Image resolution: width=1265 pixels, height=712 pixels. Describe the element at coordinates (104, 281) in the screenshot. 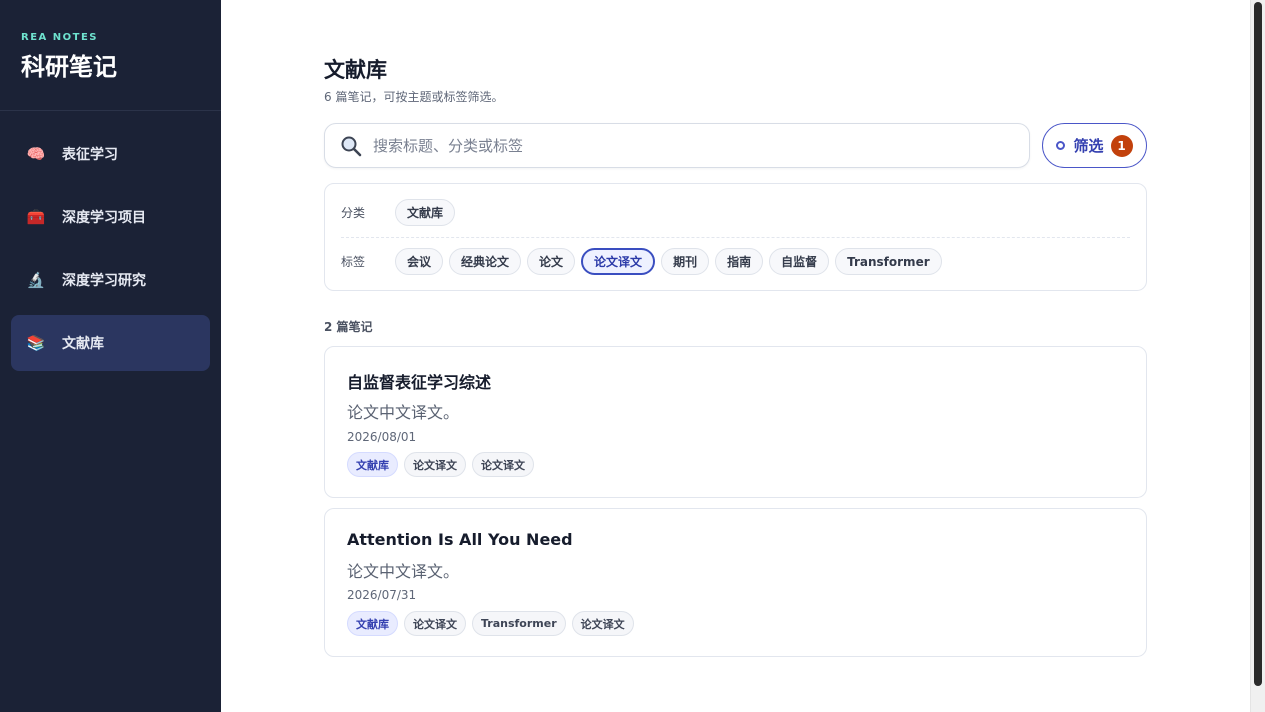

I see `sidebar-item-label: 深度学习研究` at that location.